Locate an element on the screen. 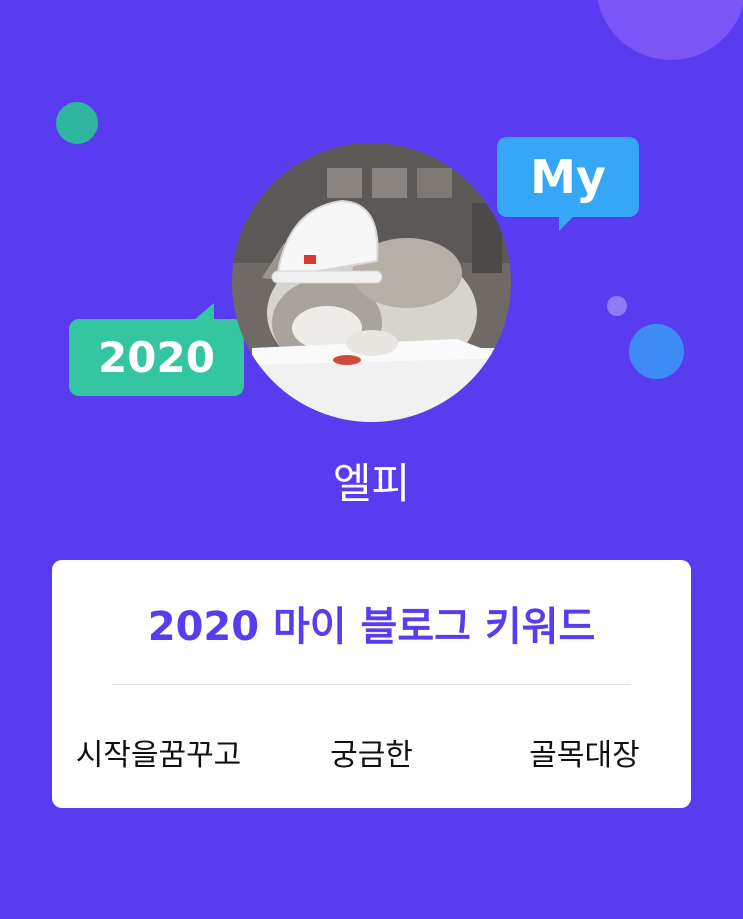  keyword-item: 궁금한 is located at coordinates (371, 755).